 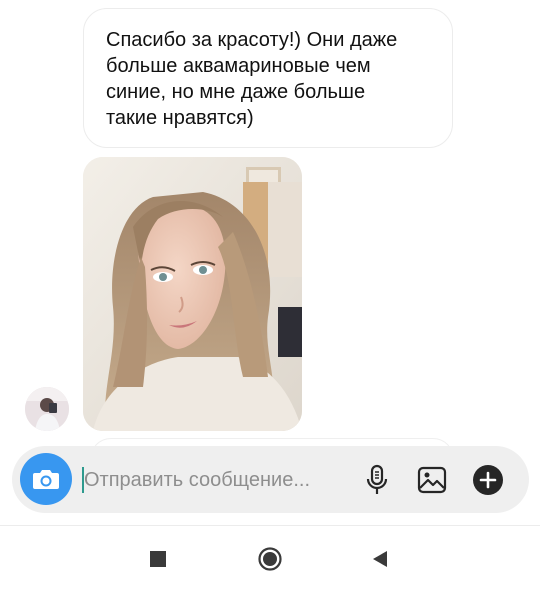 I want to click on message-line: Спасибо за красоту!) Они даже, so click(x=252, y=40).